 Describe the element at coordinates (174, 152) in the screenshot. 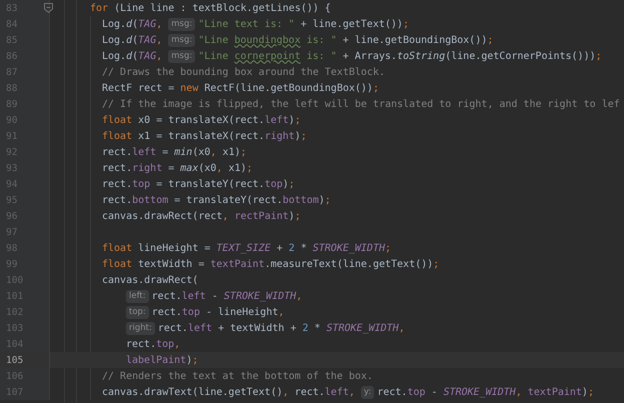

I see `code-text: rect.left = min(x0, x1);` at that location.